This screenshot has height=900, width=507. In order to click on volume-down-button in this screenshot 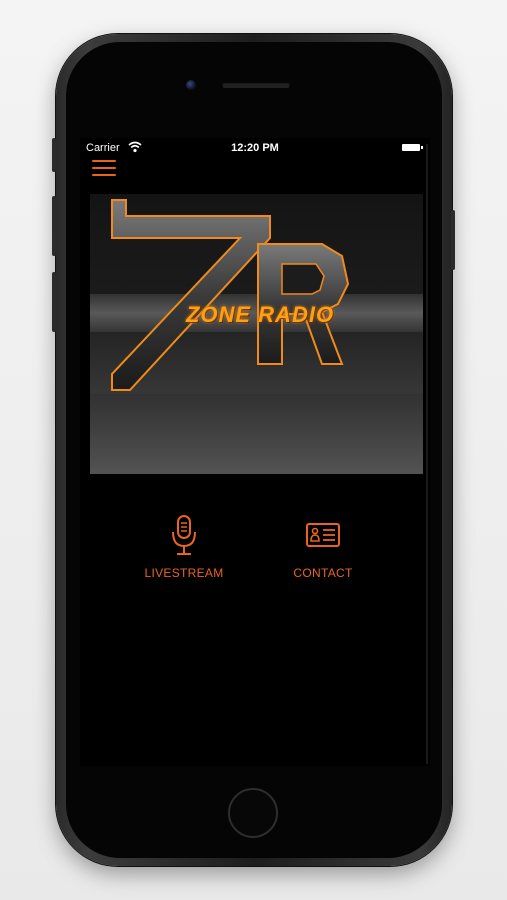, I will do `click(54, 302)`.